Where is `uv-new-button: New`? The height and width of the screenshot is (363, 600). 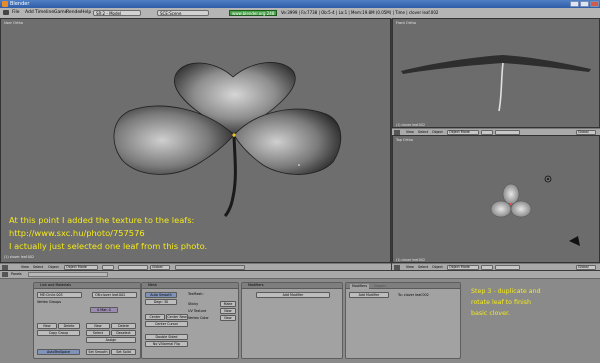 uv-new-button: New is located at coordinates (228, 311).